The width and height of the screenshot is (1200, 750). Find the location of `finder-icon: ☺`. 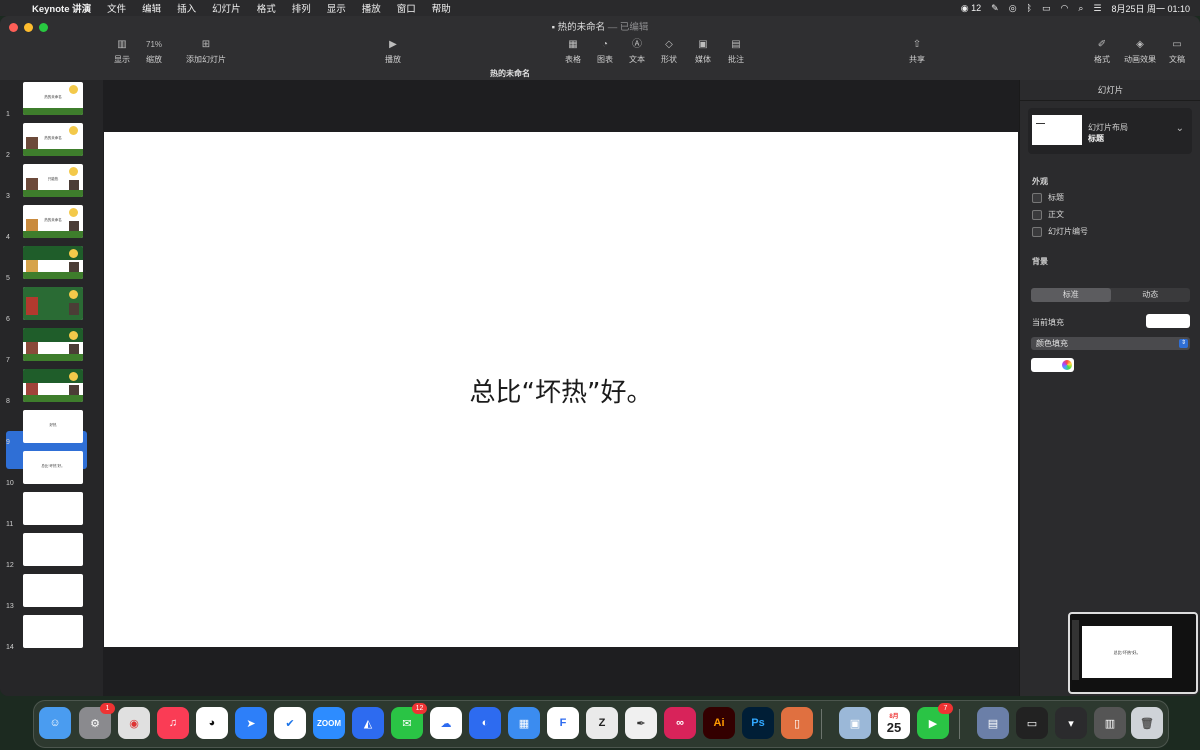

finder-icon: ☺ is located at coordinates (55, 723).